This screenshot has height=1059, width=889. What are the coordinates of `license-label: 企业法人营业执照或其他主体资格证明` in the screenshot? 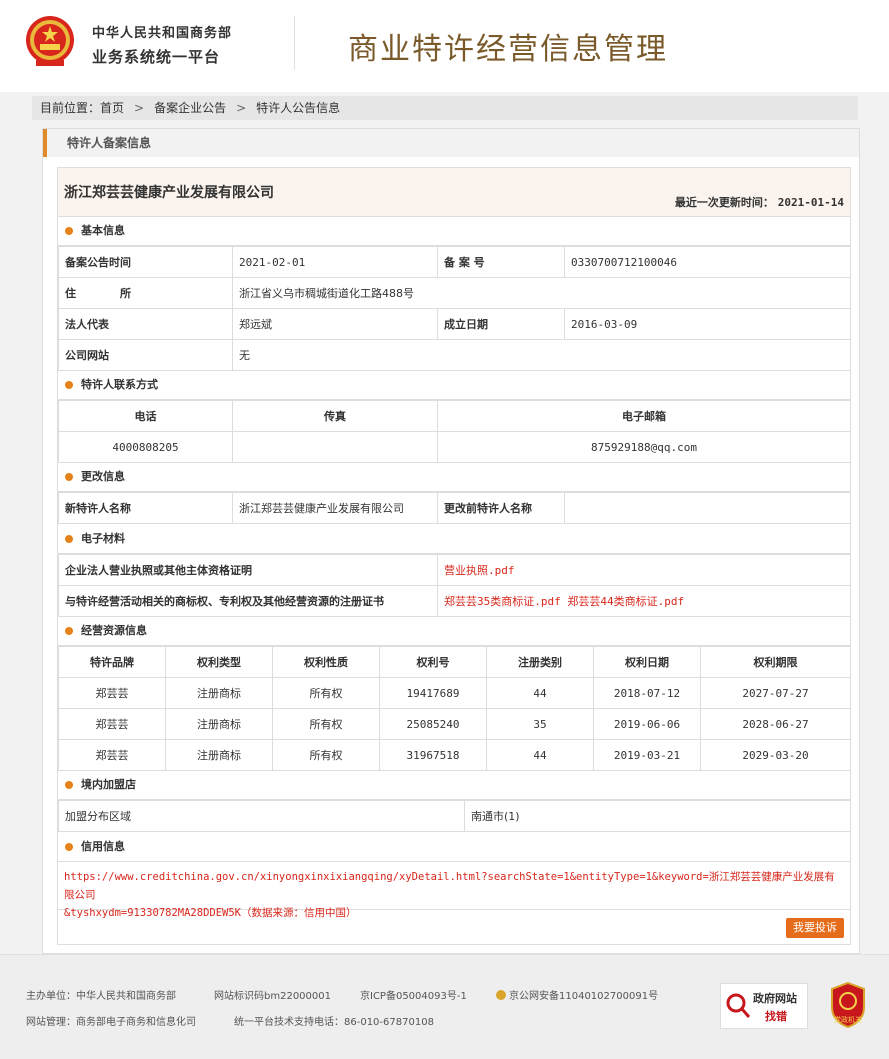 It's located at (248, 570).